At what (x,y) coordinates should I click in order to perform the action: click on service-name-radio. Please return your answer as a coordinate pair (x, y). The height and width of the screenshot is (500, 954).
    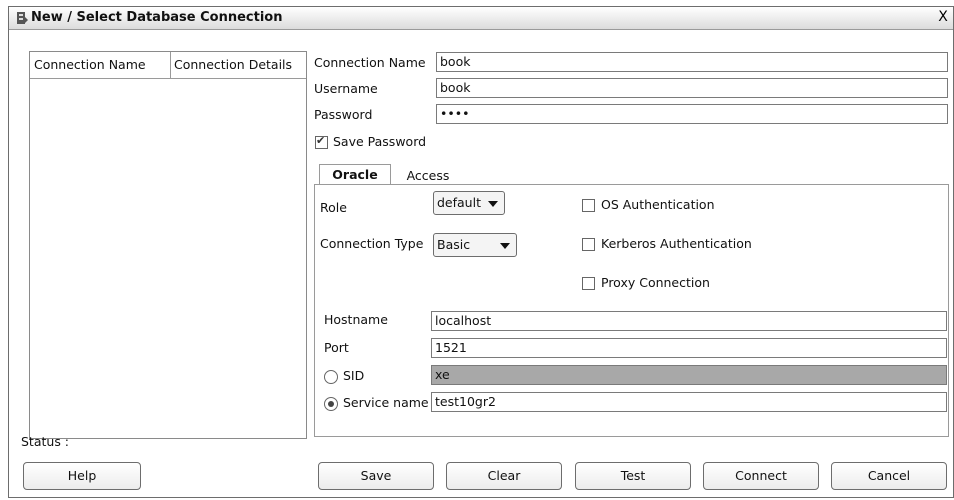
    Looking at the image, I should click on (331, 404).